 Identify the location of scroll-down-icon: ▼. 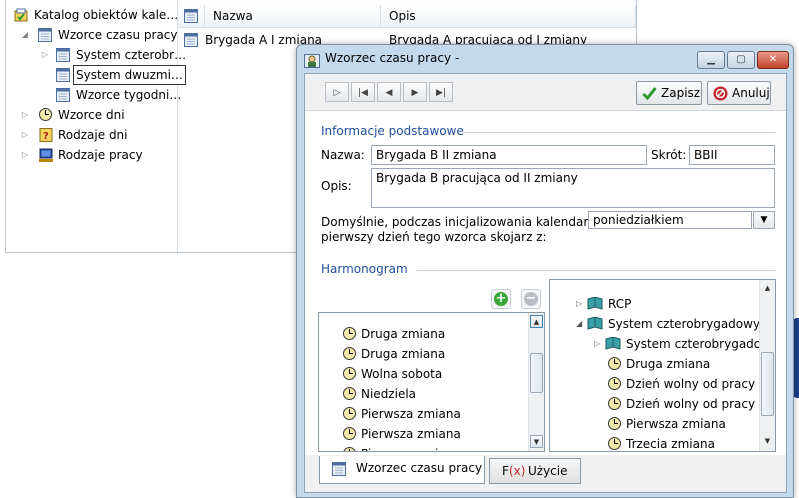
(767, 441).